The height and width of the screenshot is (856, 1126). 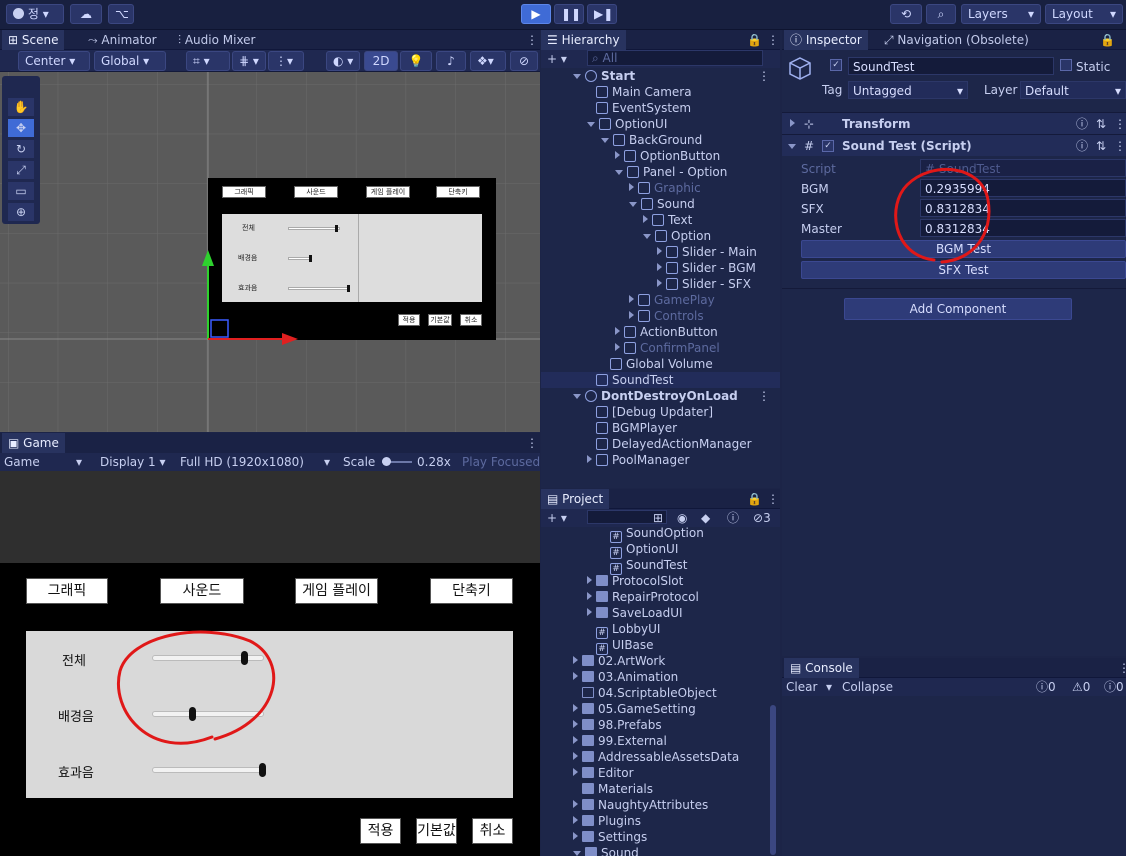 What do you see at coordinates (660, 412) in the screenshot?
I see `hierarchy-item: [Debug Updater]` at bounding box center [660, 412].